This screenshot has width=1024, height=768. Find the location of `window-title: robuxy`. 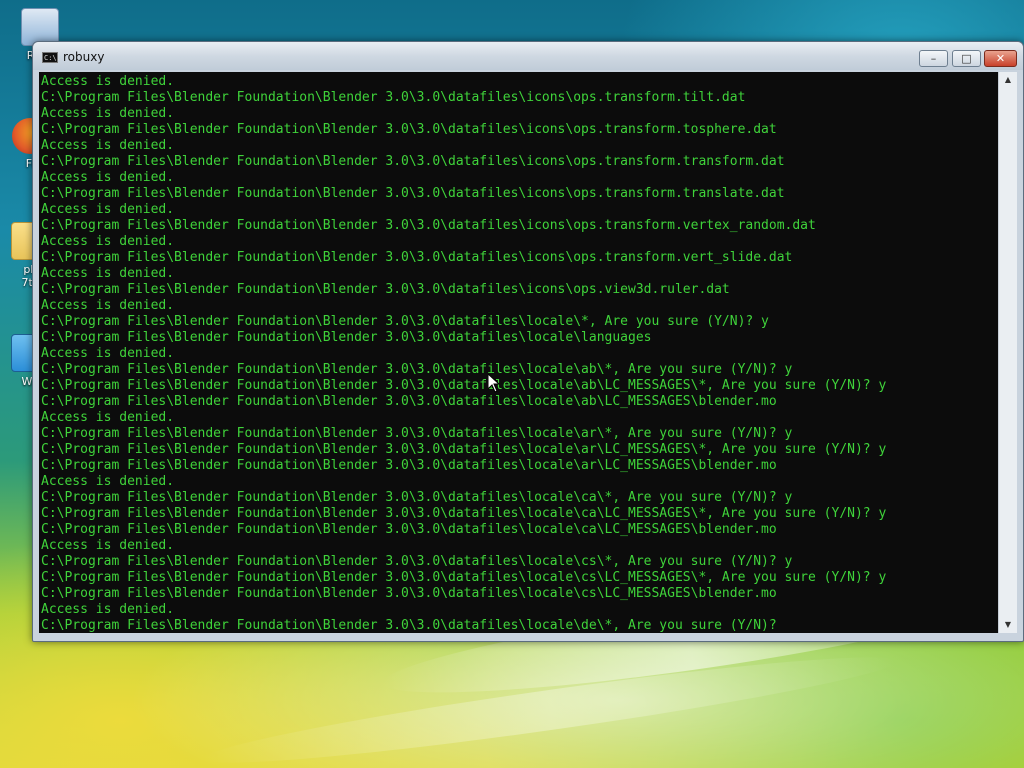

window-title: robuxy is located at coordinates (84, 57).